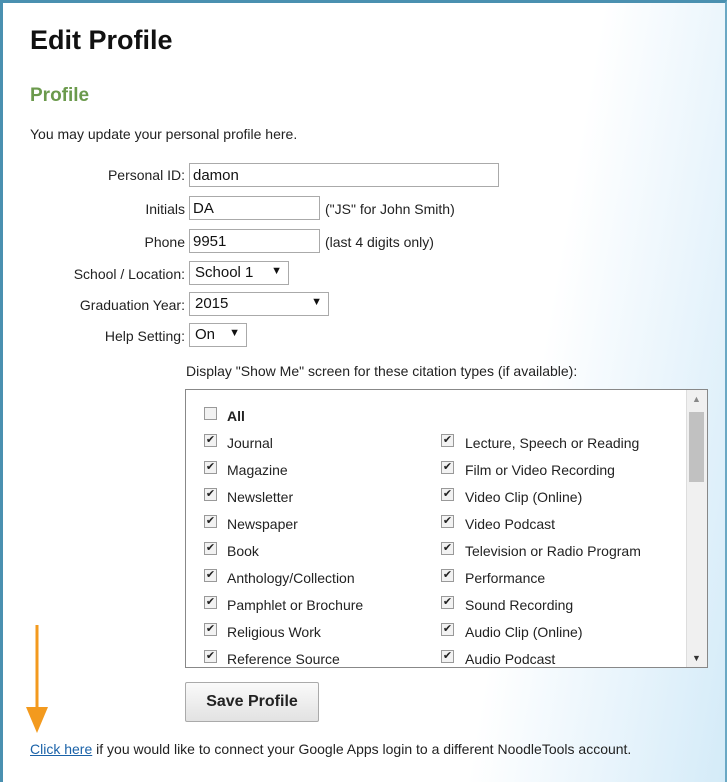 This screenshot has height=782, width=727. What do you see at coordinates (254, 208) in the screenshot?
I see `initials-input` at bounding box center [254, 208].